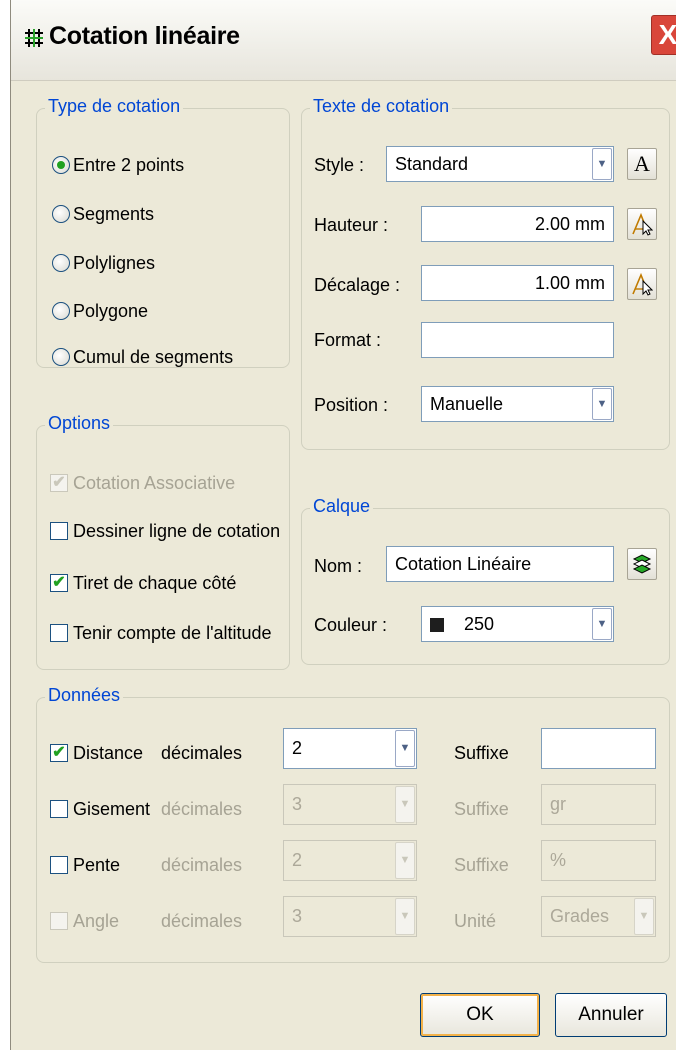 The width and height of the screenshot is (676, 1050). I want to click on options-legend: Options, so click(79, 423).